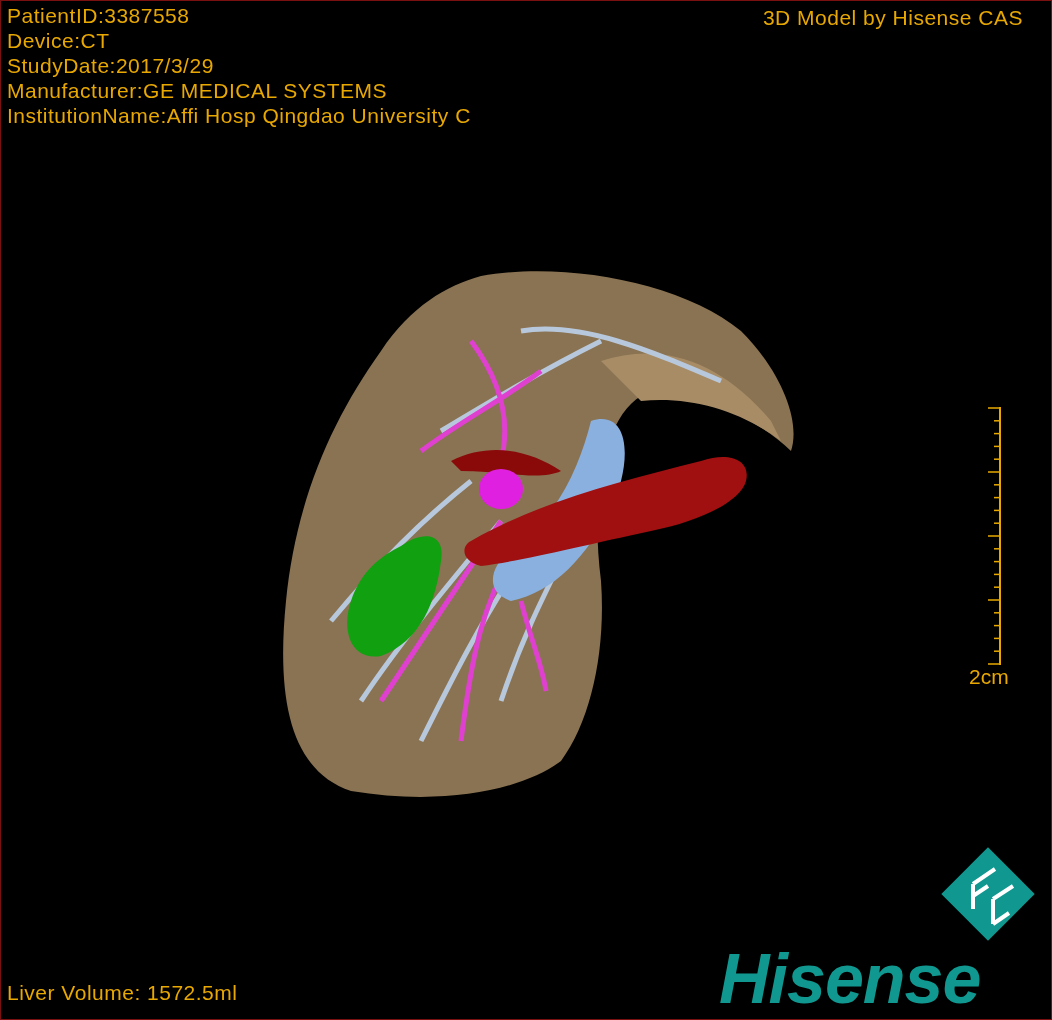 This screenshot has height=1020, width=1052. Describe the element at coordinates (59, 40) in the screenshot. I see `patient-info-text: Device:CT` at that location.